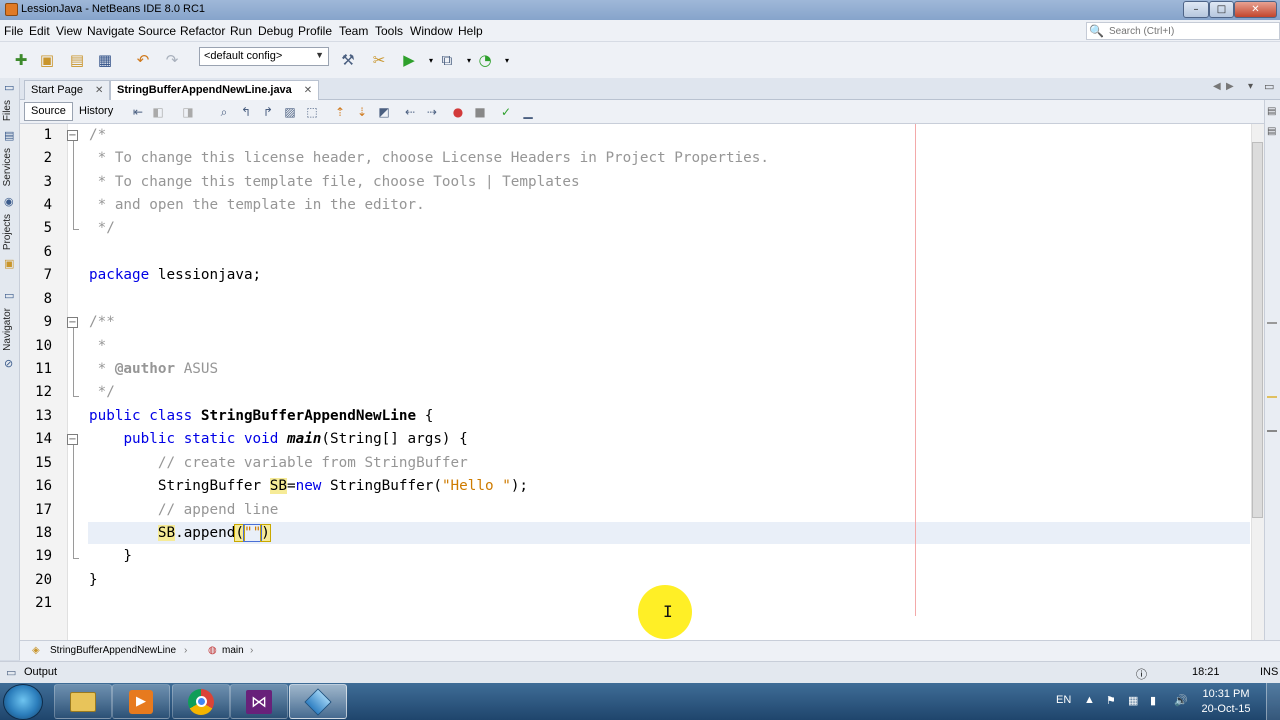 The height and width of the screenshot is (720, 1280). I want to click on last-edit-icon: ⇤, so click(138, 112).